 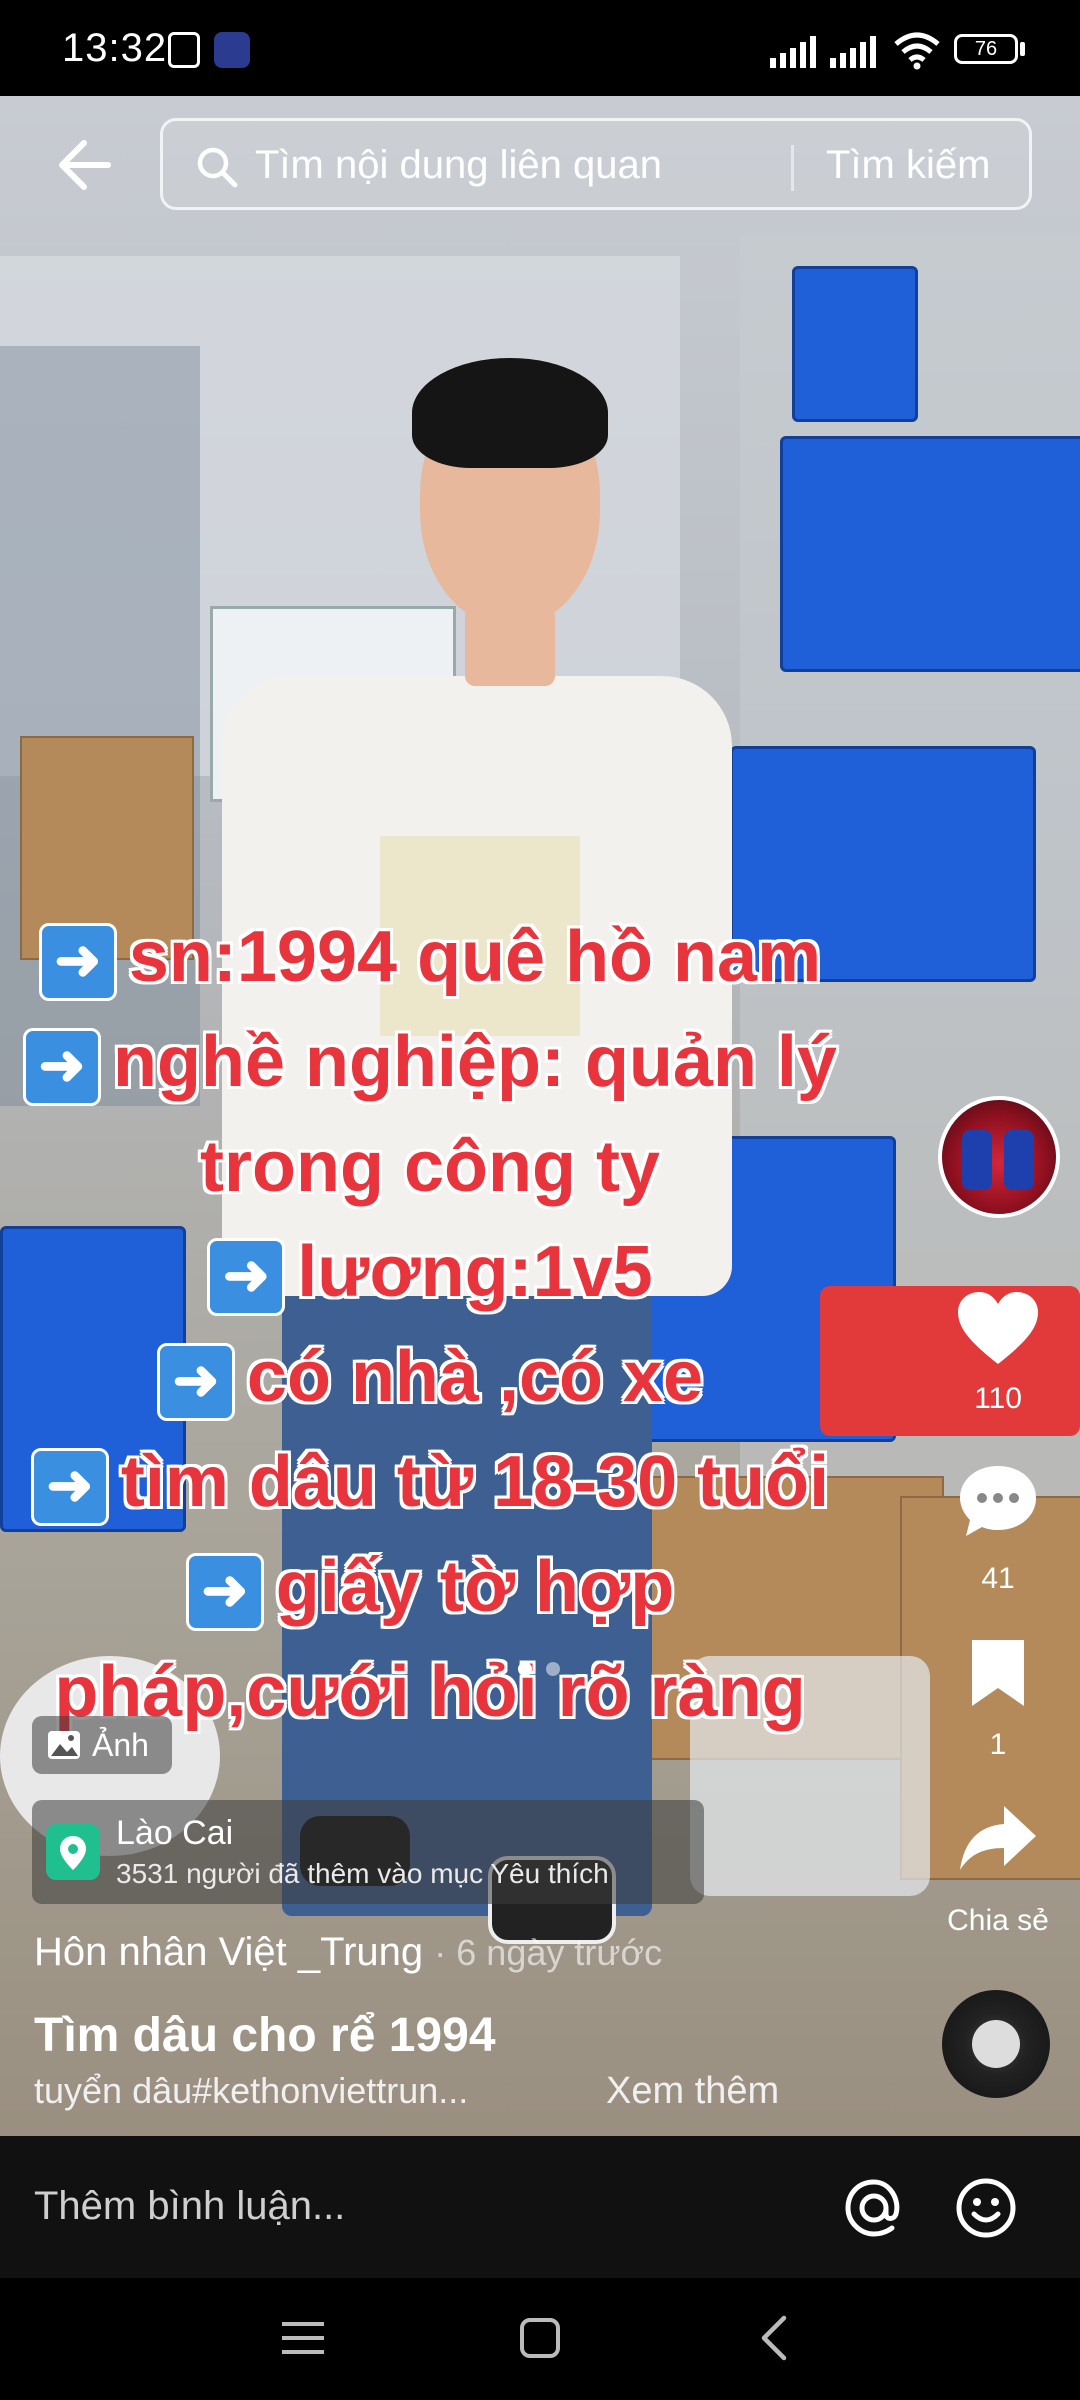 What do you see at coordinates (120, 1745) in the screenshot?
I see `photo-tag-label: Ảnh` at bounding box center [120, 1745].